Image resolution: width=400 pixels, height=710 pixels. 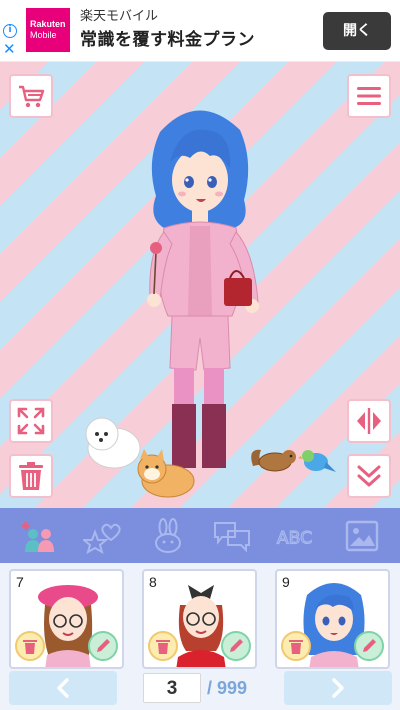 I want to click on chevron-right-icon, so click(x=338, y=688).